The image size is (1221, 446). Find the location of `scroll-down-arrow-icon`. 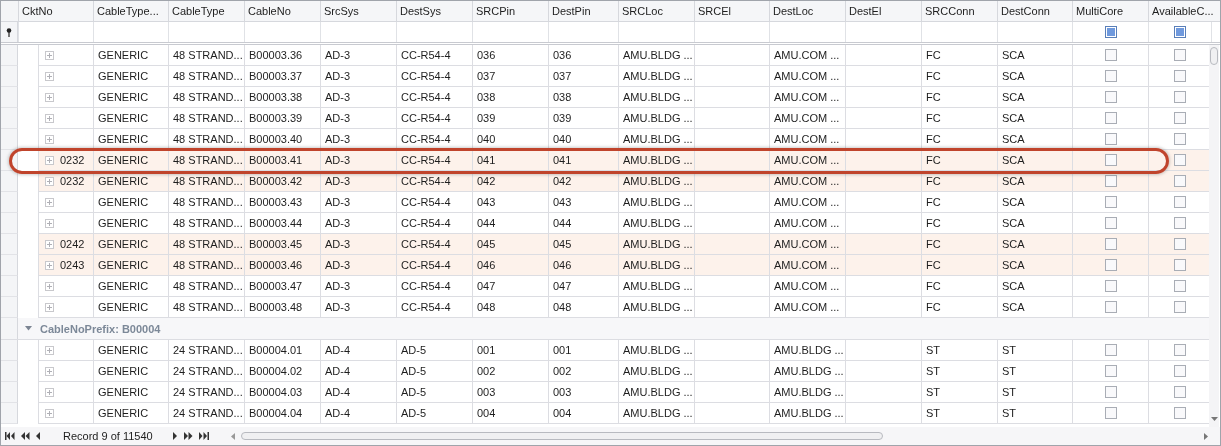

scroll-down-arrow-icon is located at coordinates (1214, 419).